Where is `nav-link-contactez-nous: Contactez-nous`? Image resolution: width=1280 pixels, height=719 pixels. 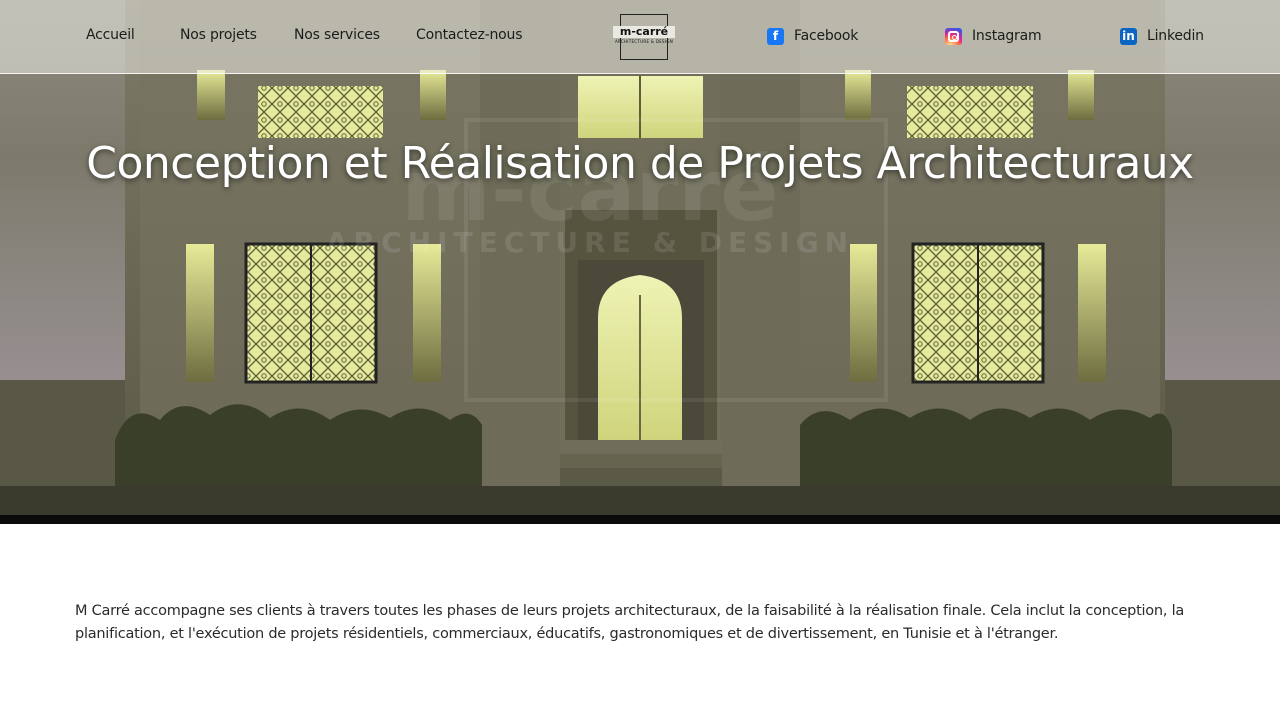
nav-link-contactez-nous: Contactez-nous is located at coordinates (469, 35).